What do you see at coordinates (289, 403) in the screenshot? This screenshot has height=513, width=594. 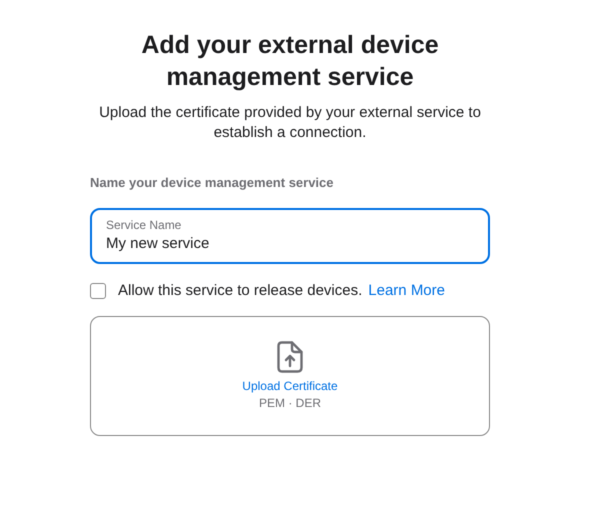 I see `file-formats-text: PEM · DER` at bounding box center [289, 403].